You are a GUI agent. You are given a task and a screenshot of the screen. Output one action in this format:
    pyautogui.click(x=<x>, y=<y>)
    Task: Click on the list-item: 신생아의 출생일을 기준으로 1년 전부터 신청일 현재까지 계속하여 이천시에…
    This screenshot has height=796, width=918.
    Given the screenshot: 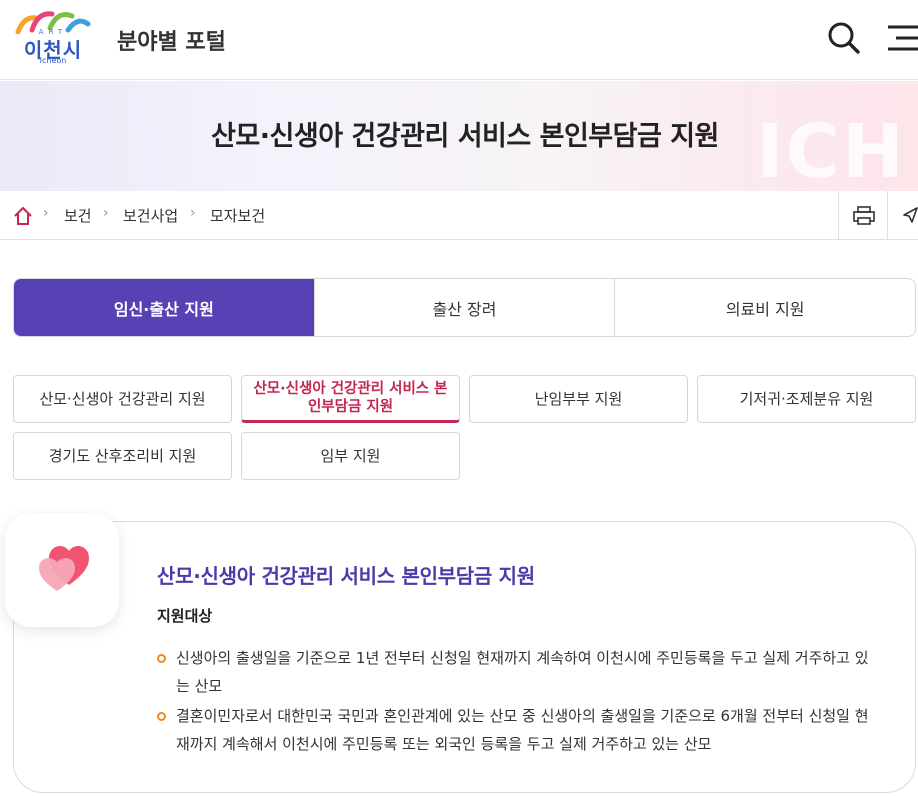 What is the action you would take?
    pyautogui.click(x=517, y=672)
    